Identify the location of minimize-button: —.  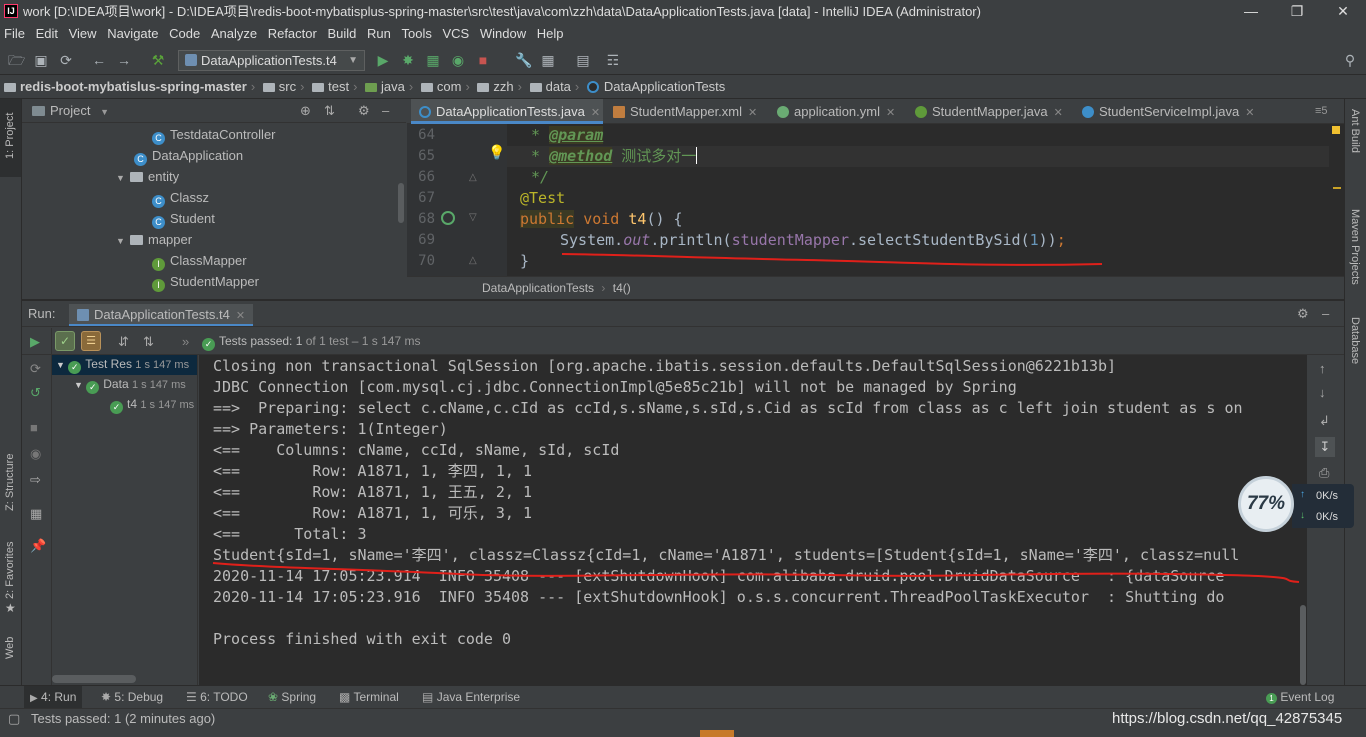
(1251, 11).